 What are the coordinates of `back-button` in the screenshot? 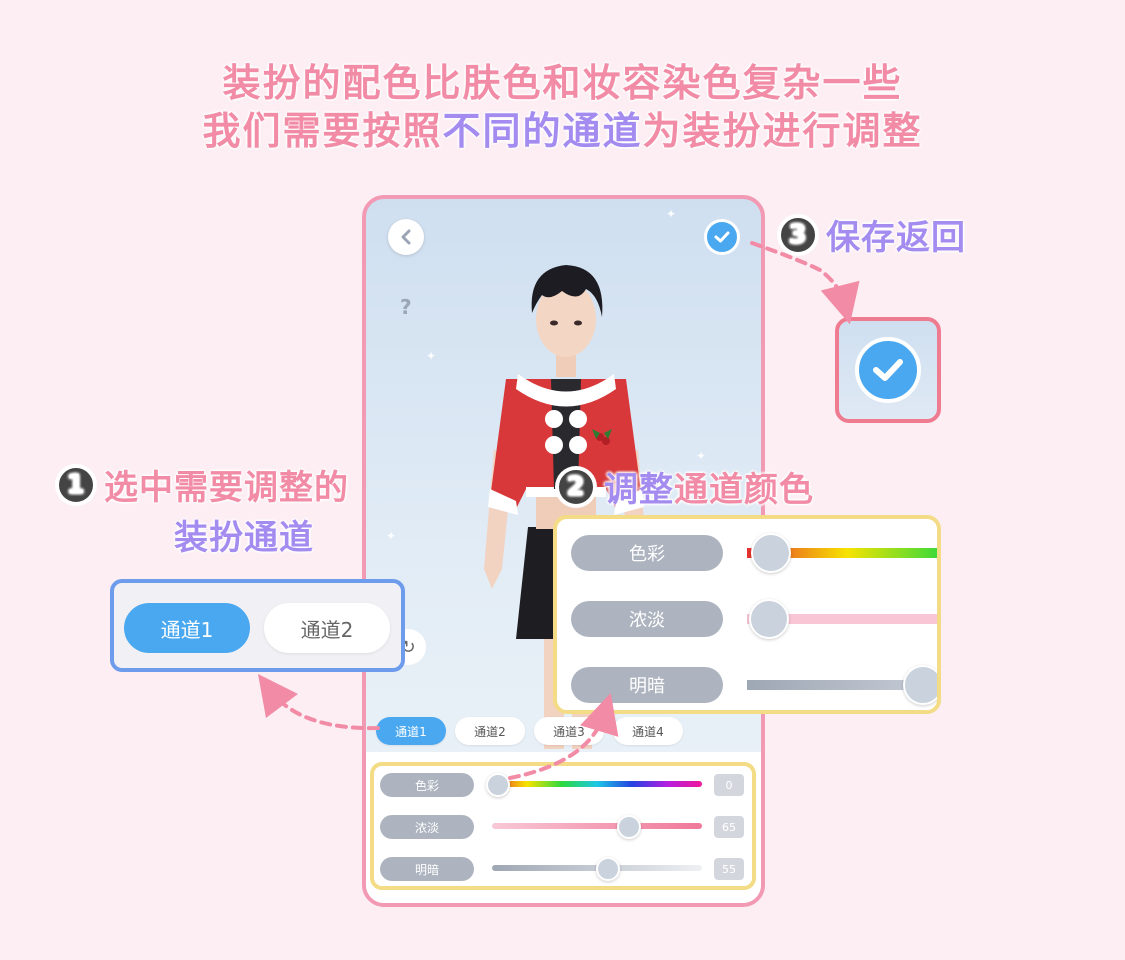 It's located at (406, 237).